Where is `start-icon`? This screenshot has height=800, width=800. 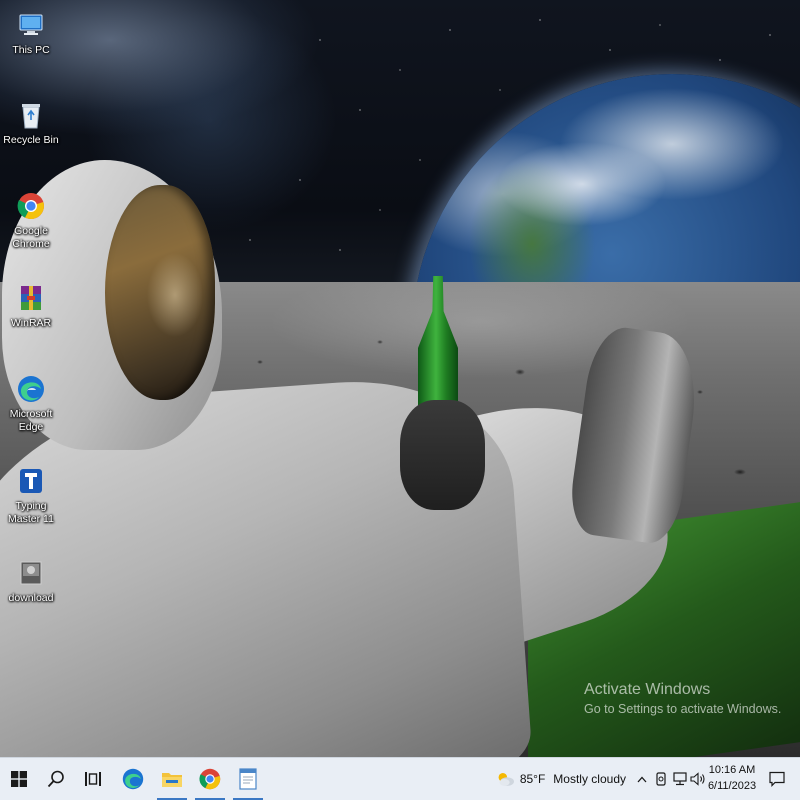 start-icon is located at coordinates (19, 779).